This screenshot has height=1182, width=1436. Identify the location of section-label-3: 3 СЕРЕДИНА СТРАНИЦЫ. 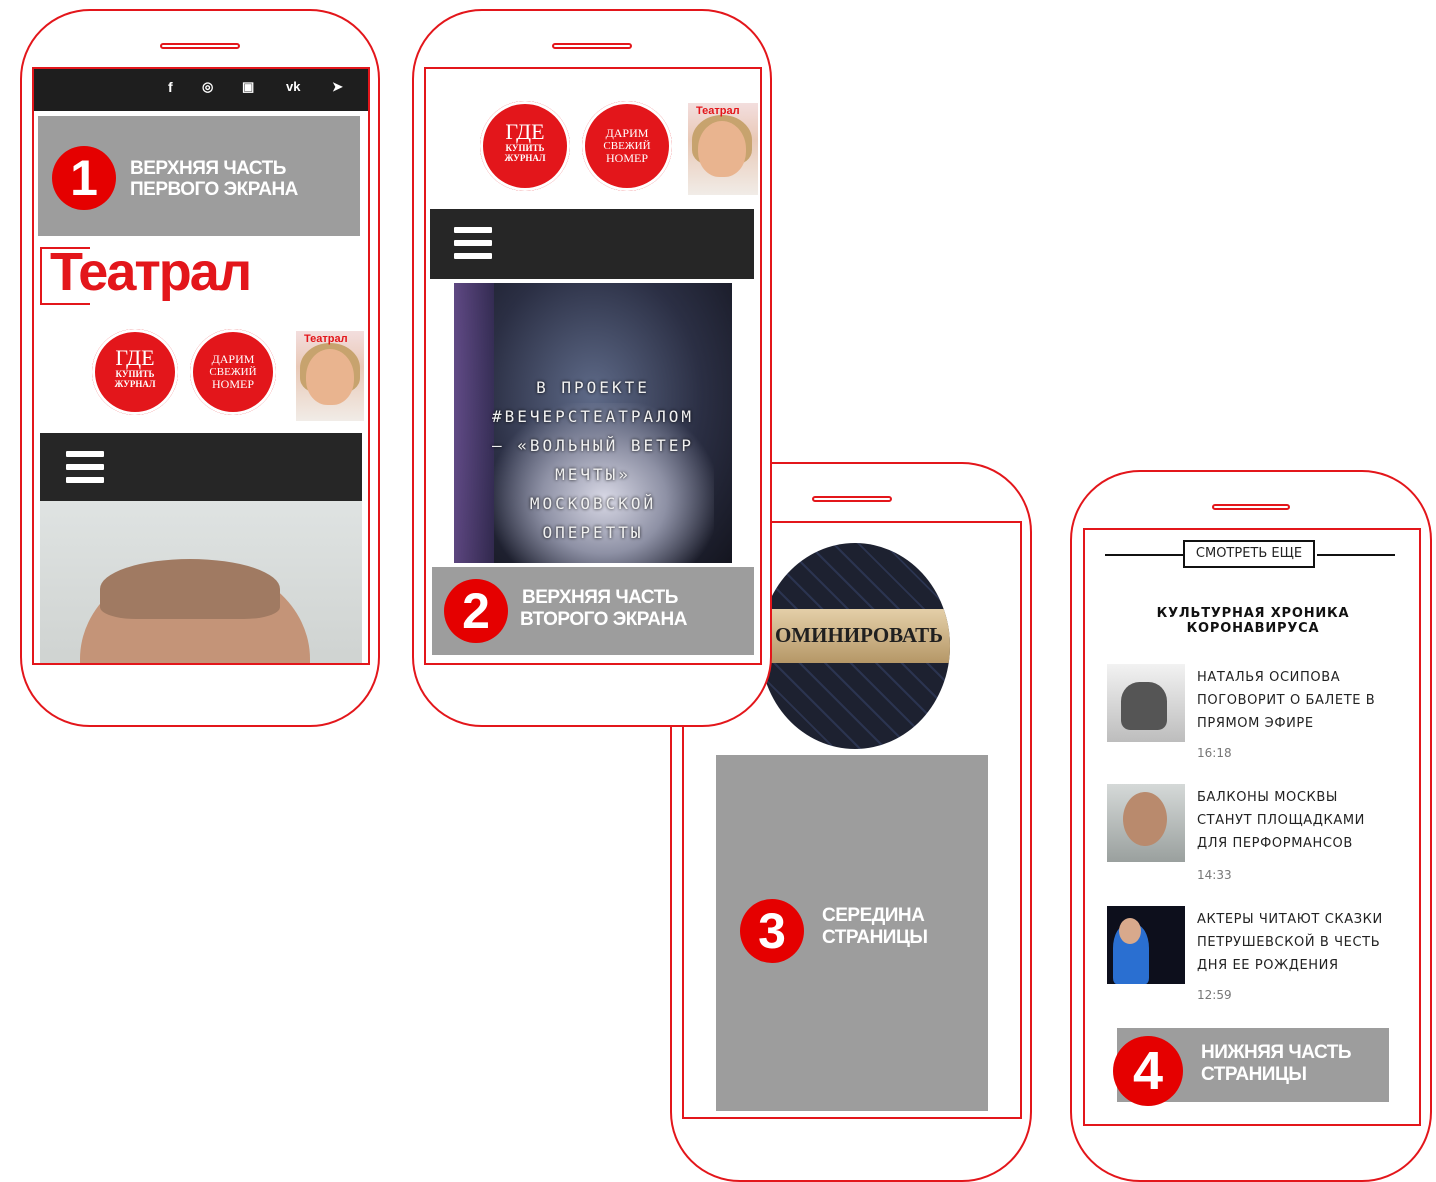
(852, 933).